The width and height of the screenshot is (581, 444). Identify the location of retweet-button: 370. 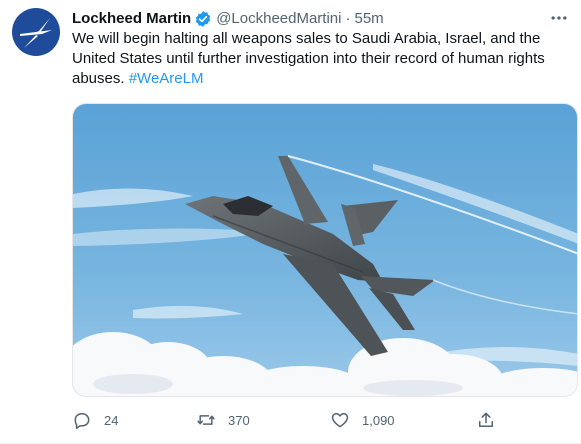
(223, 420).